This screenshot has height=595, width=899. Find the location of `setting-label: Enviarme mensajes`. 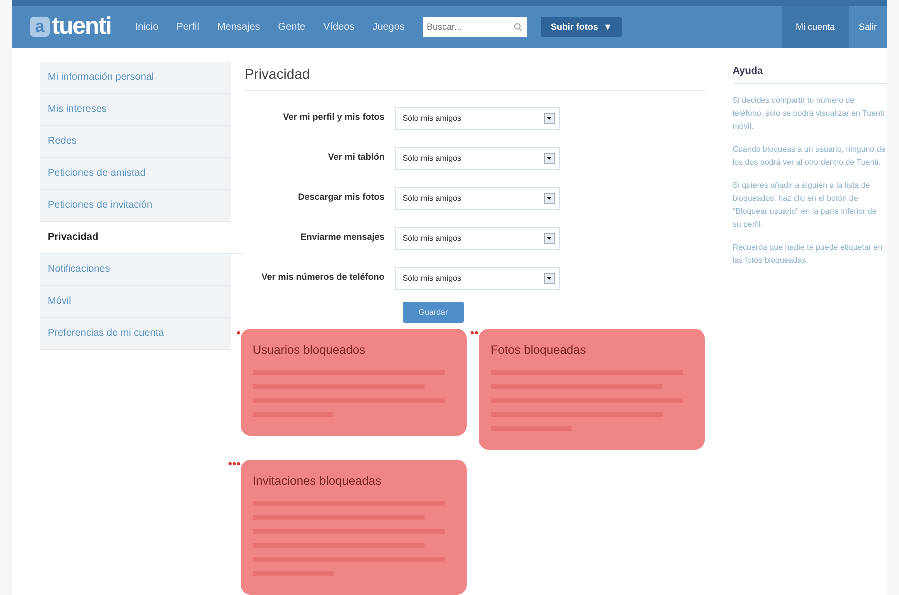

setting-label: Enviarme mensajes is located at coordinates (342, 237).